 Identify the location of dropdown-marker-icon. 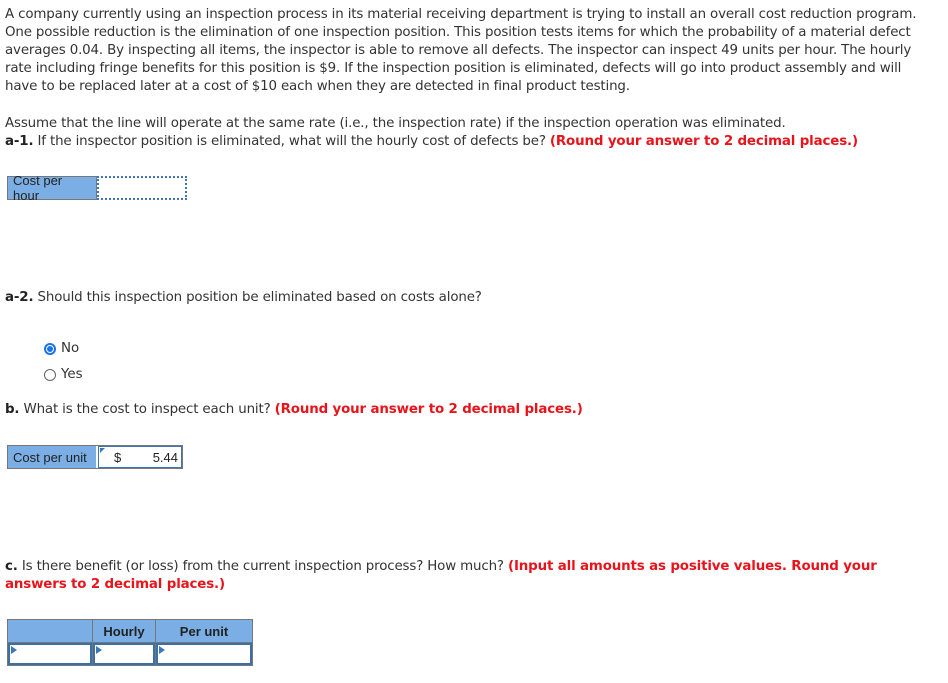
(14, 650).